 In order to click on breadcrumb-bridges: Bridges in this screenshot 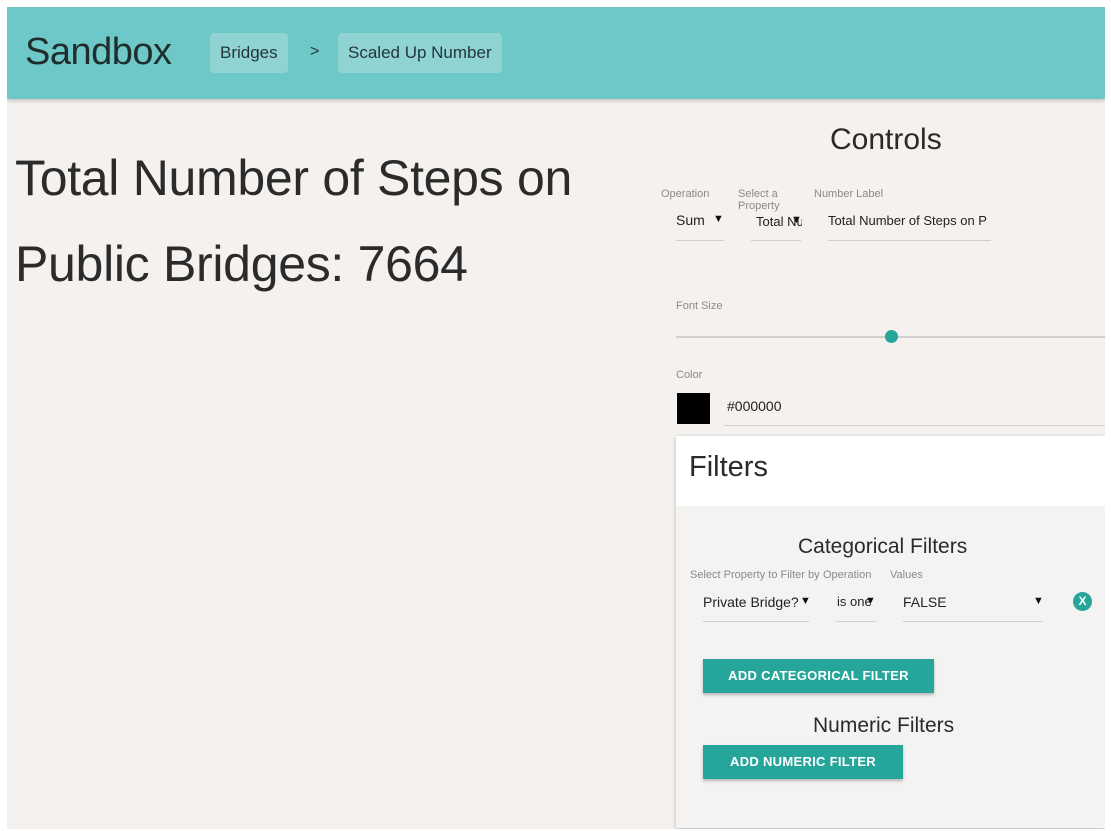, I will do `click(249, 53)`.